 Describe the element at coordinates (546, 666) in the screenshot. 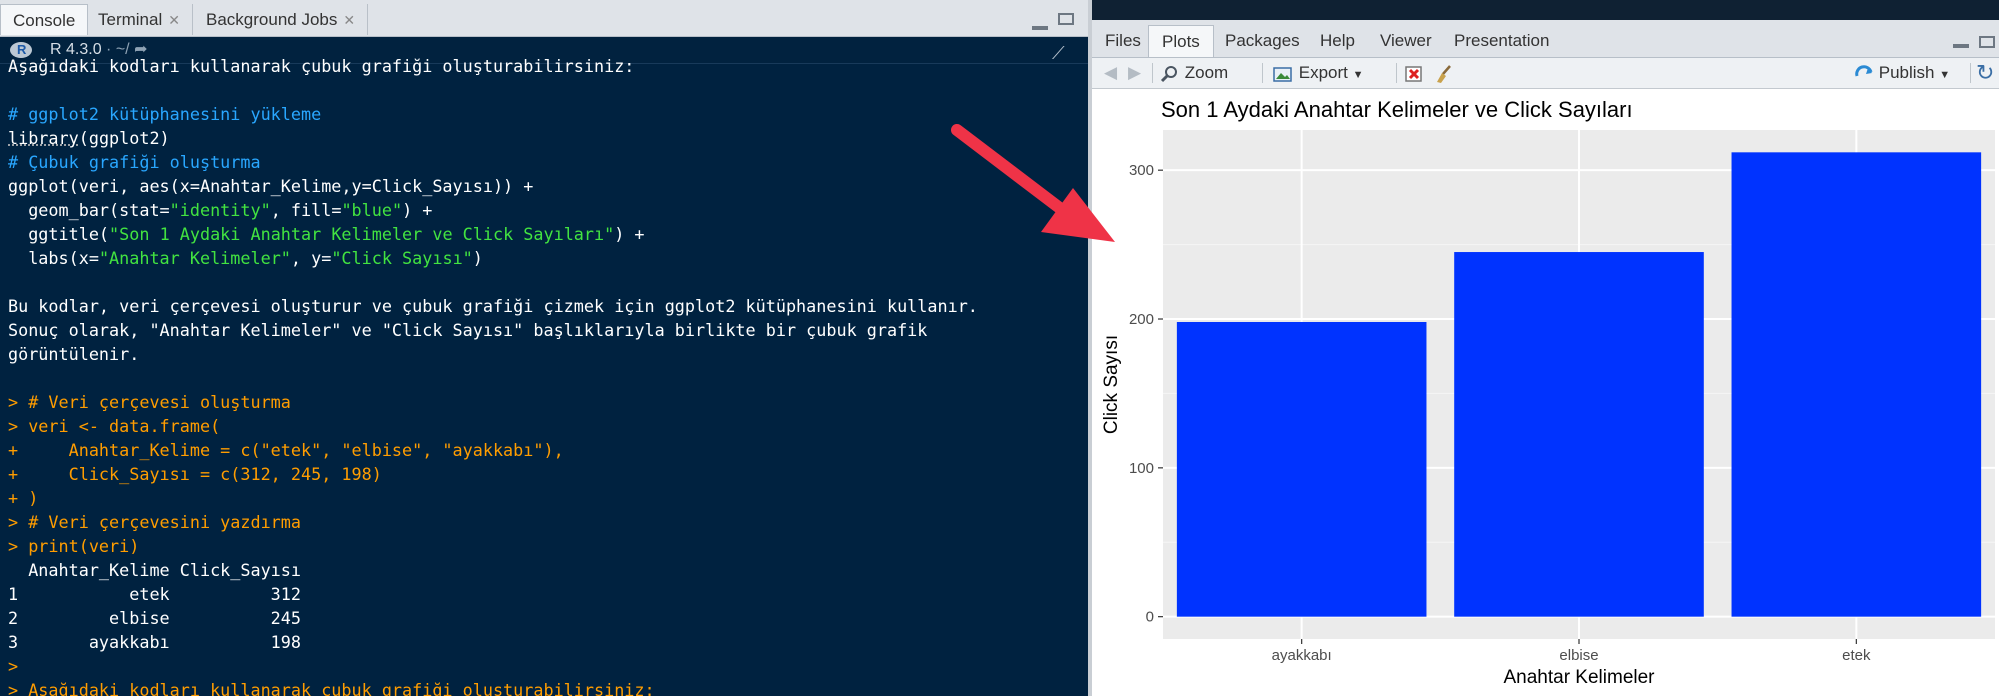

I see `console-line: >` at that location.